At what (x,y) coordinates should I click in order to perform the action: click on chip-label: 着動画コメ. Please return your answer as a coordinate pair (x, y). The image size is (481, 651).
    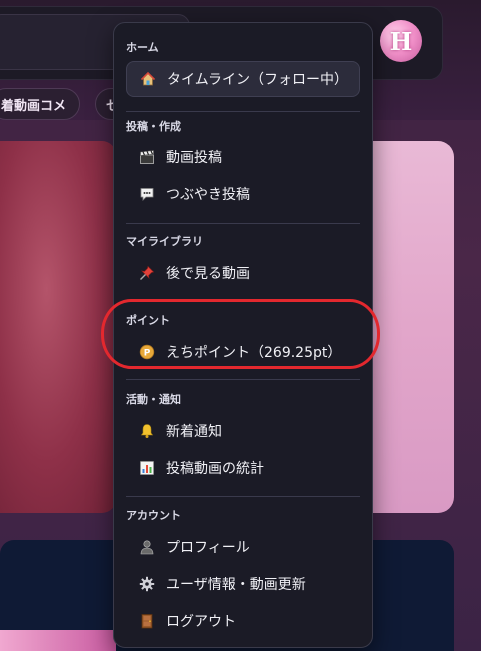
    Looking at the image, I should click on (34, 106).